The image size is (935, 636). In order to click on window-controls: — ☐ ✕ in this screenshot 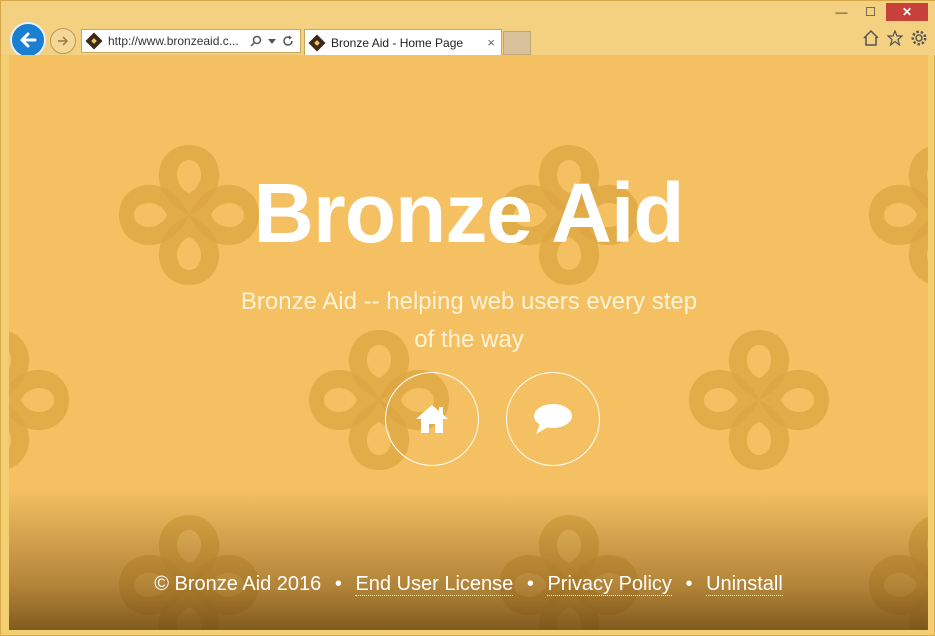, I will do `click(877, 12)`.